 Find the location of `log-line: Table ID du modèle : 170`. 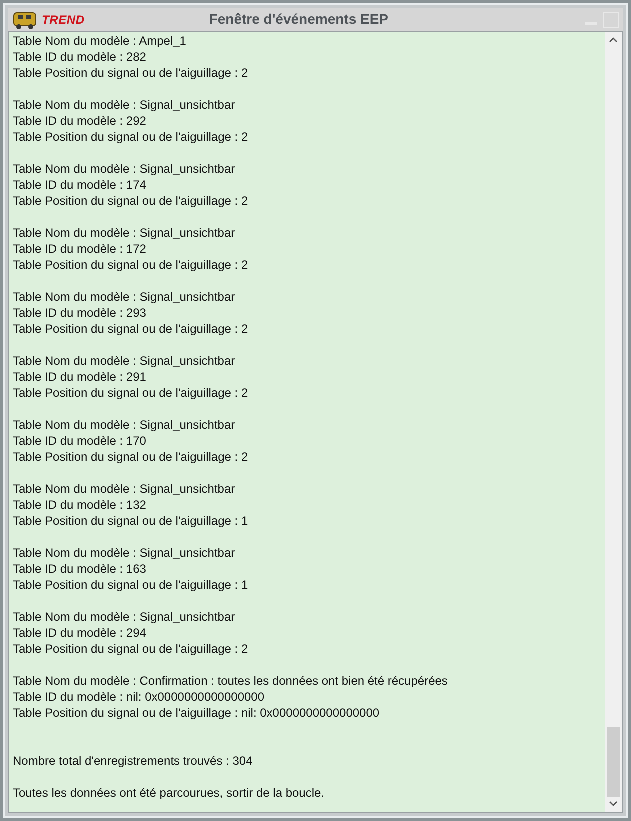

log-line: Table ID du modèle : 170 is located at coordinates (79, 441).